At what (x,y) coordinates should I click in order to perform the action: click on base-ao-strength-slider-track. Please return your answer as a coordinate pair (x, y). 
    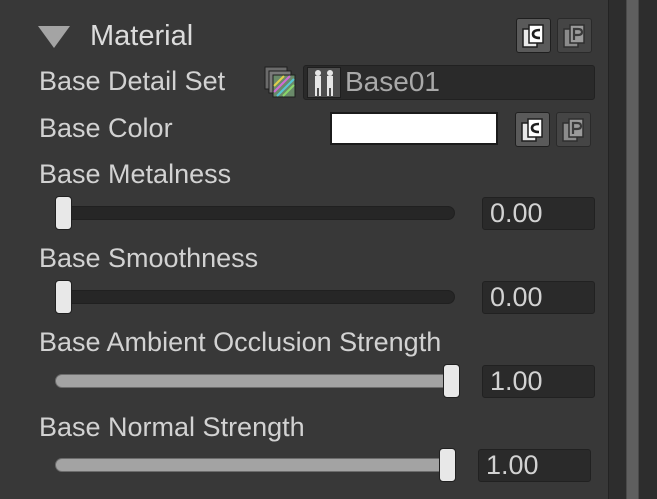
    Looking at the image, I should click on (255, 381).